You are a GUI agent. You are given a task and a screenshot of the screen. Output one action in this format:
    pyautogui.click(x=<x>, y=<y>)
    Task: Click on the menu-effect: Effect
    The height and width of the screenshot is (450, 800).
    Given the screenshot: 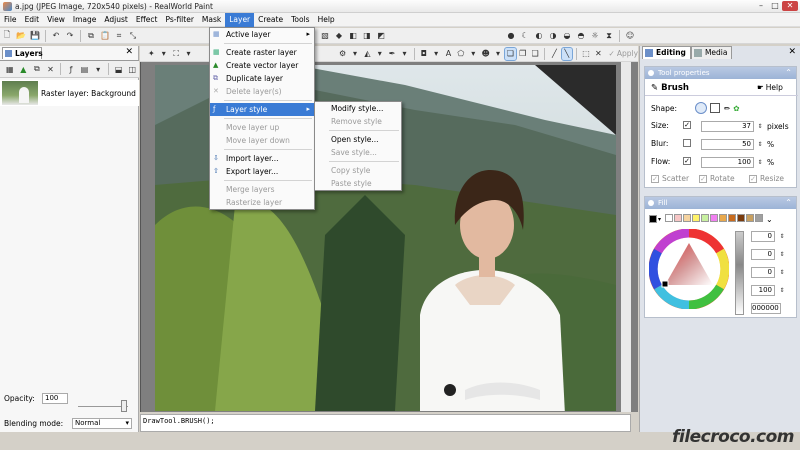 What is the action you would take?
    pyautogui.click(x=147, y=20)
    